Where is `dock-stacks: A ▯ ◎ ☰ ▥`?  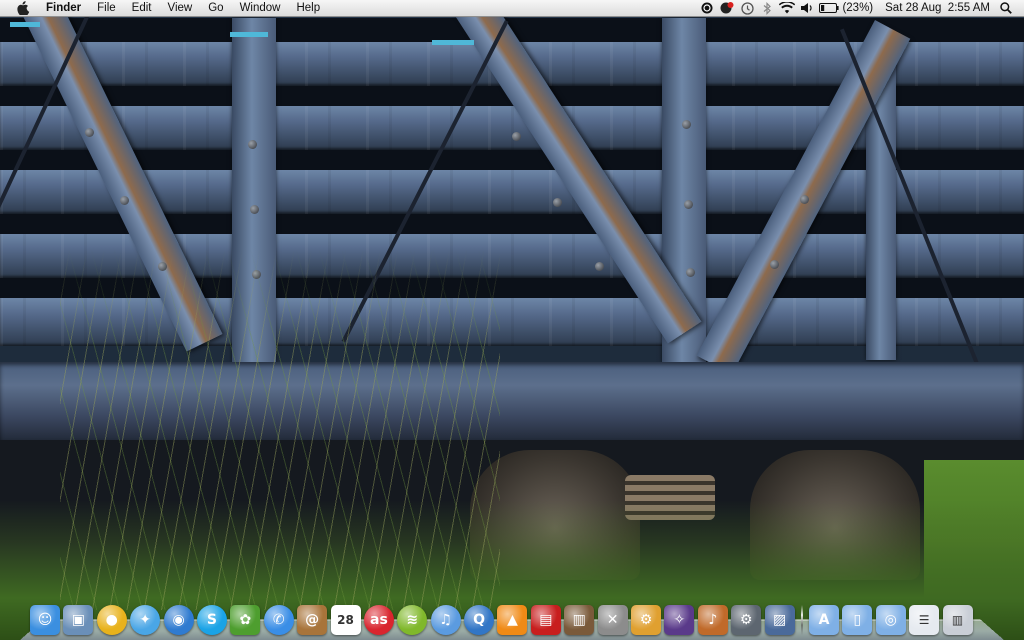 dock-stacks: A ▯ ◎ ☰ ▥ is located at coordinates (892, 620).